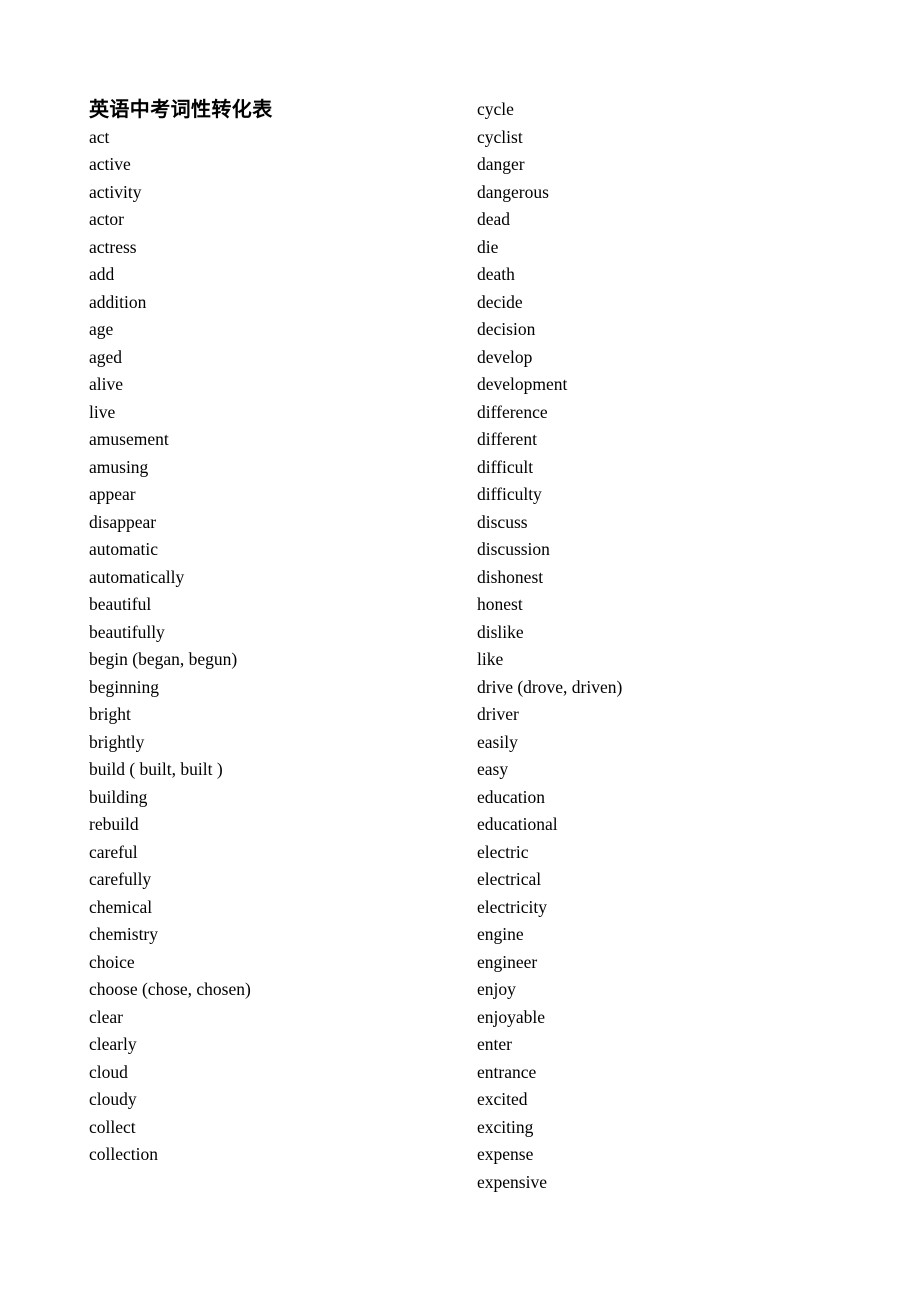 This screenshot has height=1300, width=920. What do you see at coordinates (181, 109) in the screenshot?
I see `page-title: 英语中考词性转化表` at bounding box center [181, 109].